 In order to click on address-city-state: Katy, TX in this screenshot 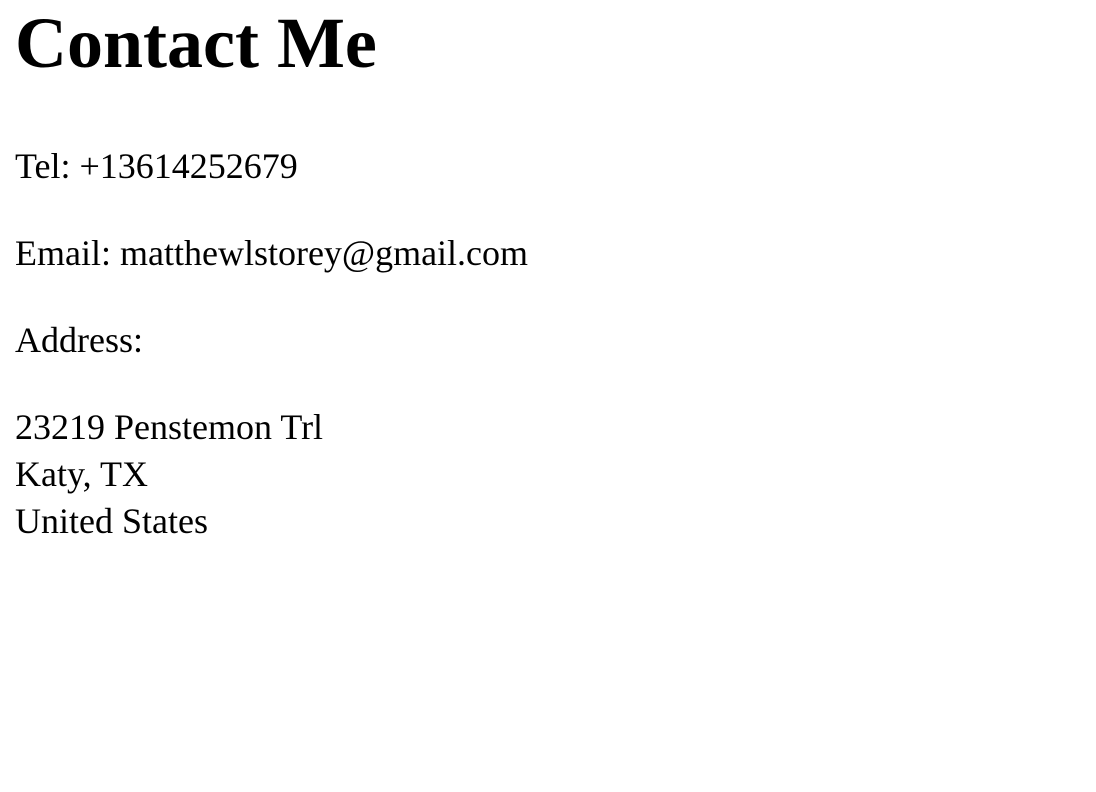, I will do `click(81, 474)`.